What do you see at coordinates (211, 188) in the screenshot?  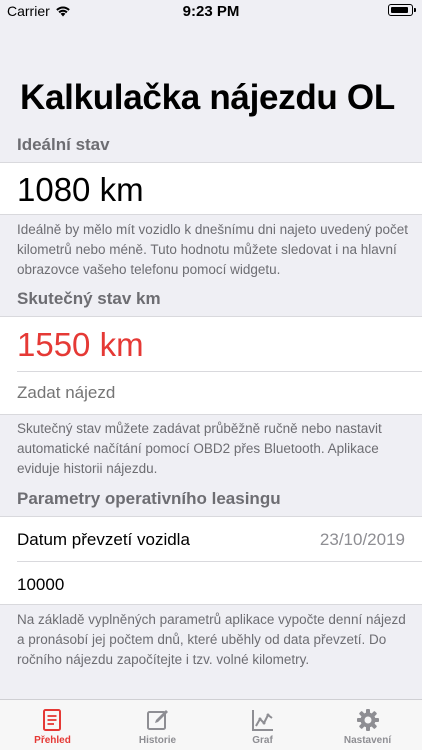 I see `ideal-value-cell: 1080 km` at bounding box center [211, 188].